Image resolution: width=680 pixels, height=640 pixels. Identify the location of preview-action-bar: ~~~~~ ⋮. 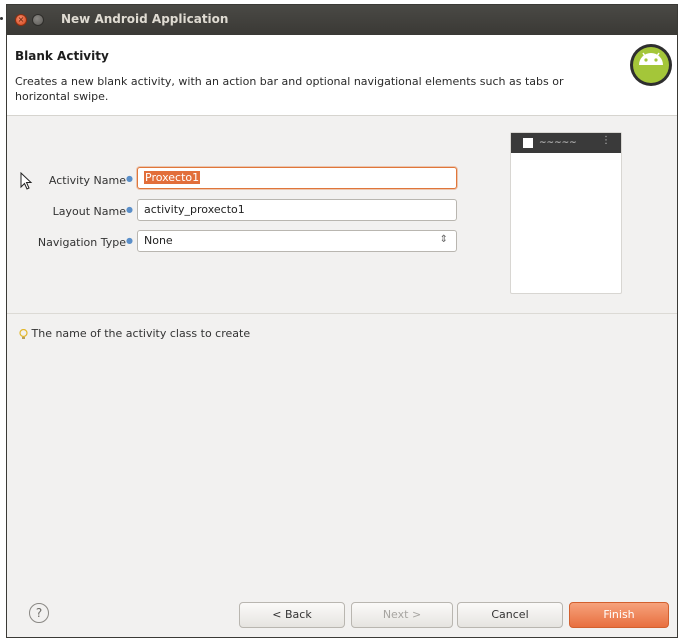
(566, 143).